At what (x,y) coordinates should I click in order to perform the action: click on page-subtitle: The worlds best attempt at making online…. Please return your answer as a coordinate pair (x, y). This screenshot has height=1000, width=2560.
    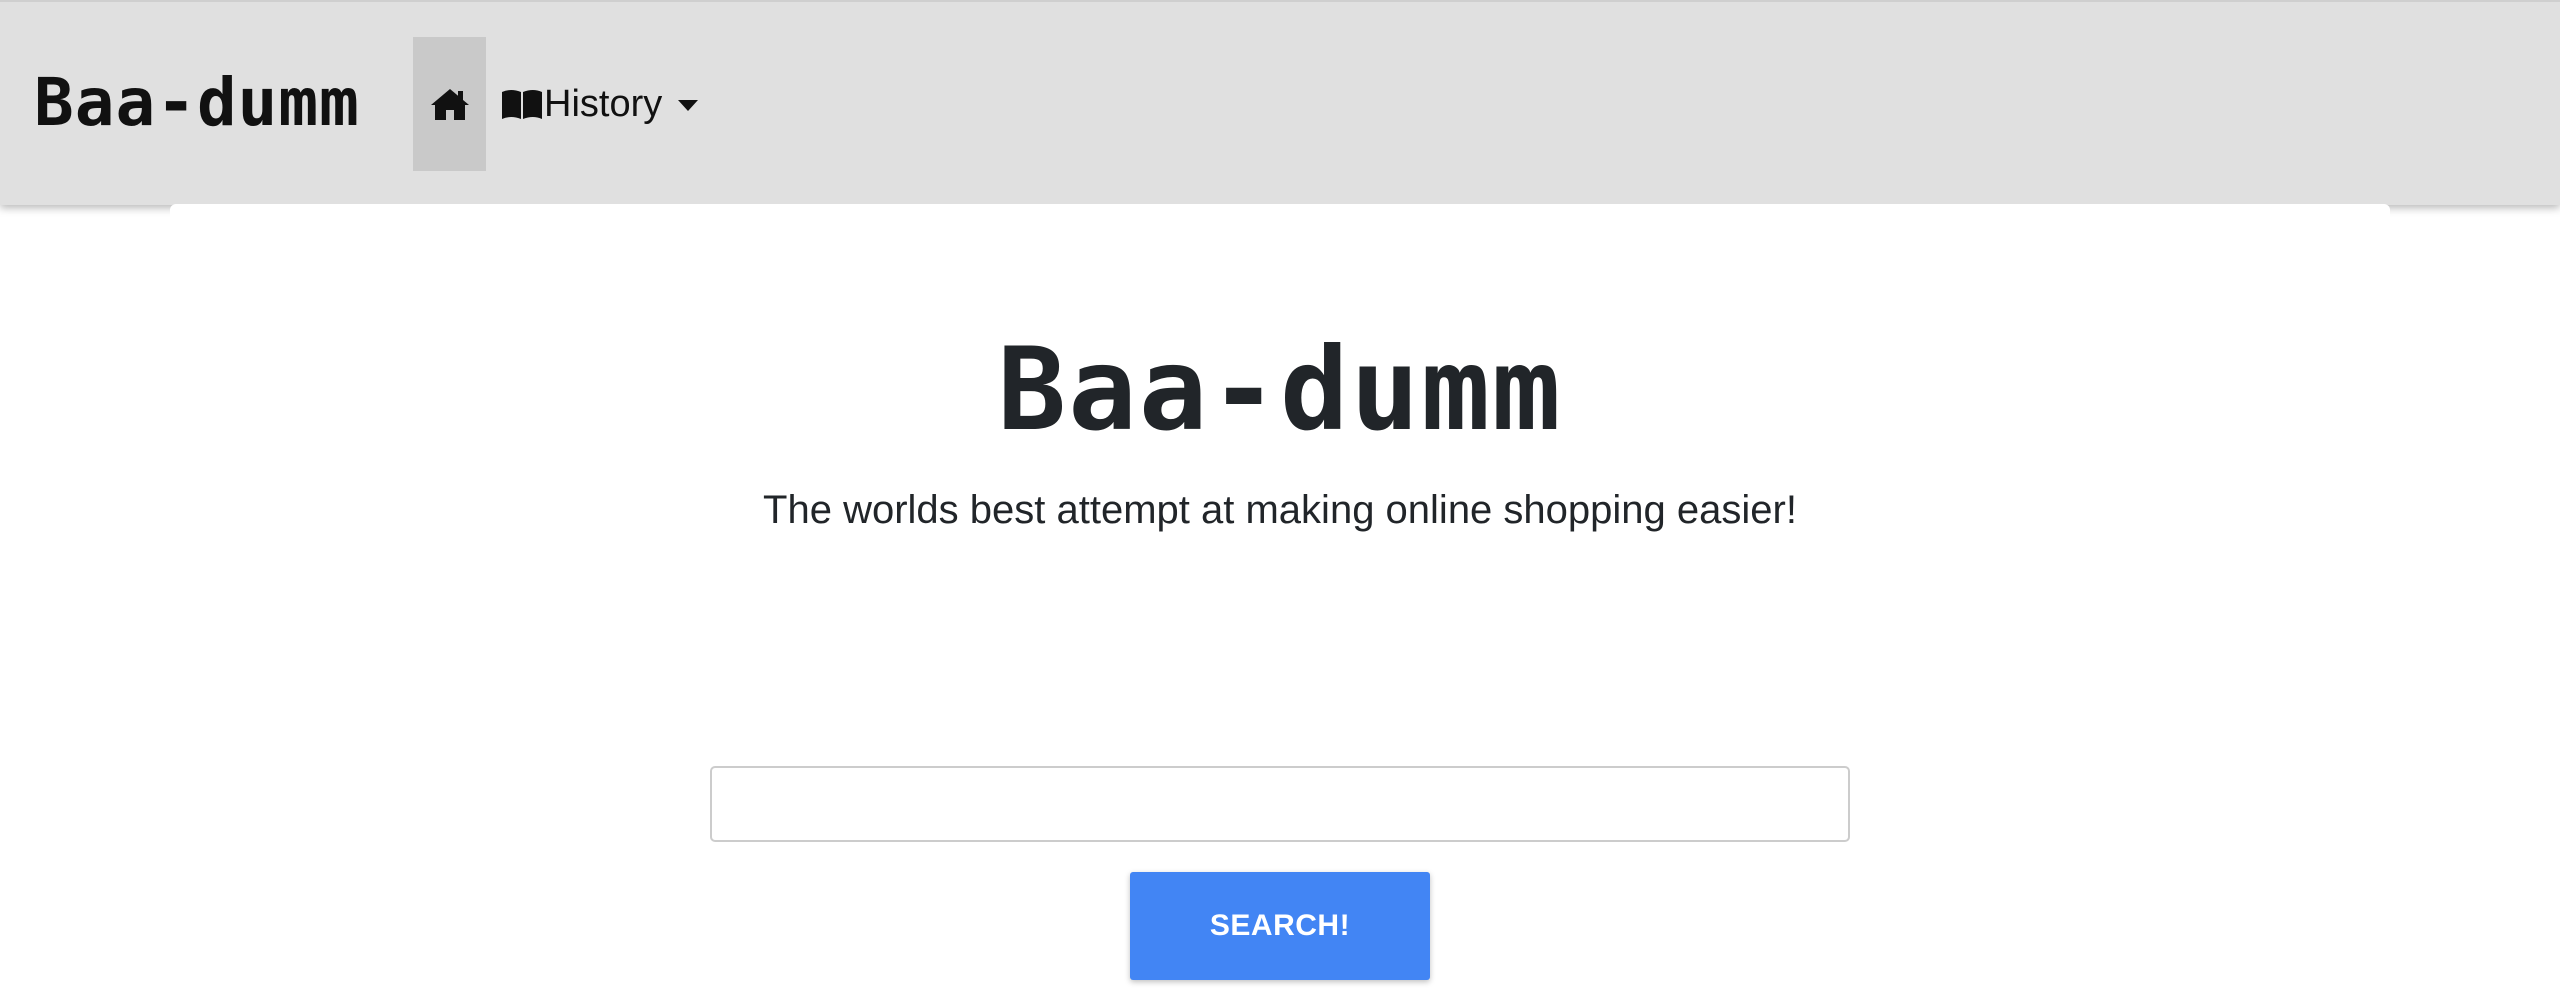
    Looking at the image, I should click on (1280, 510).